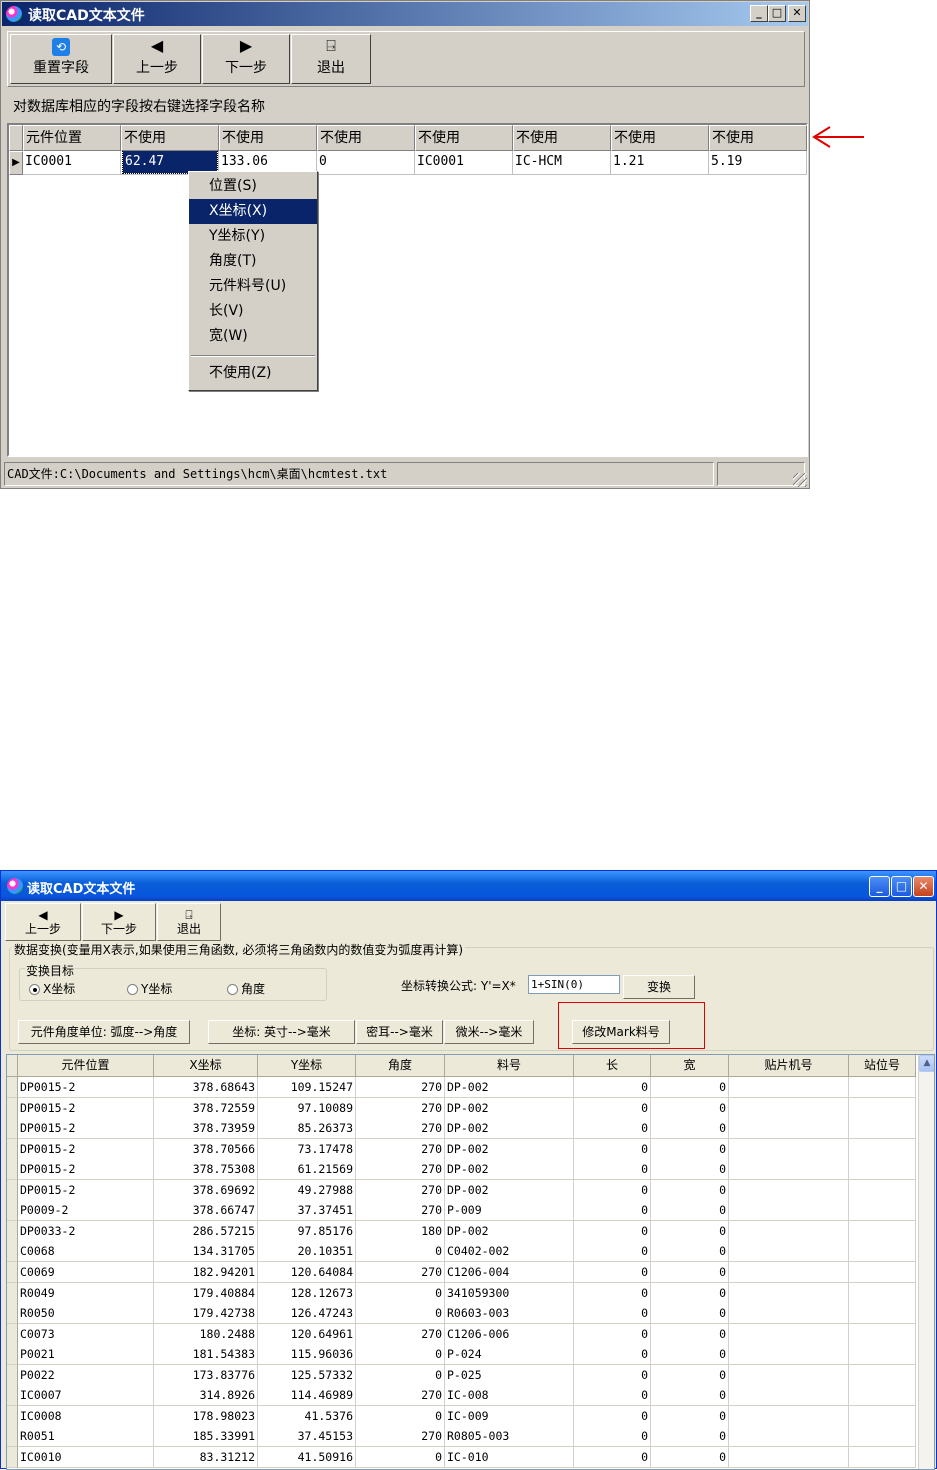 The width and height of the screenshot is (937, 1470). I want to click on table-cell: IC0008, so click(86, 1416).